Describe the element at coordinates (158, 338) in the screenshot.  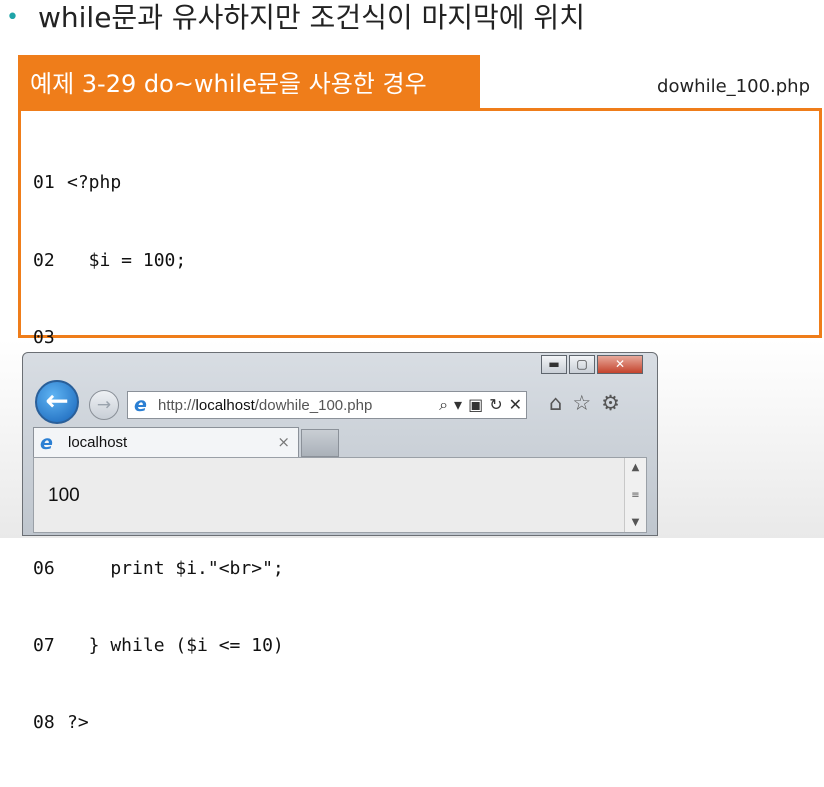
I see `code-line: 03` at that location.